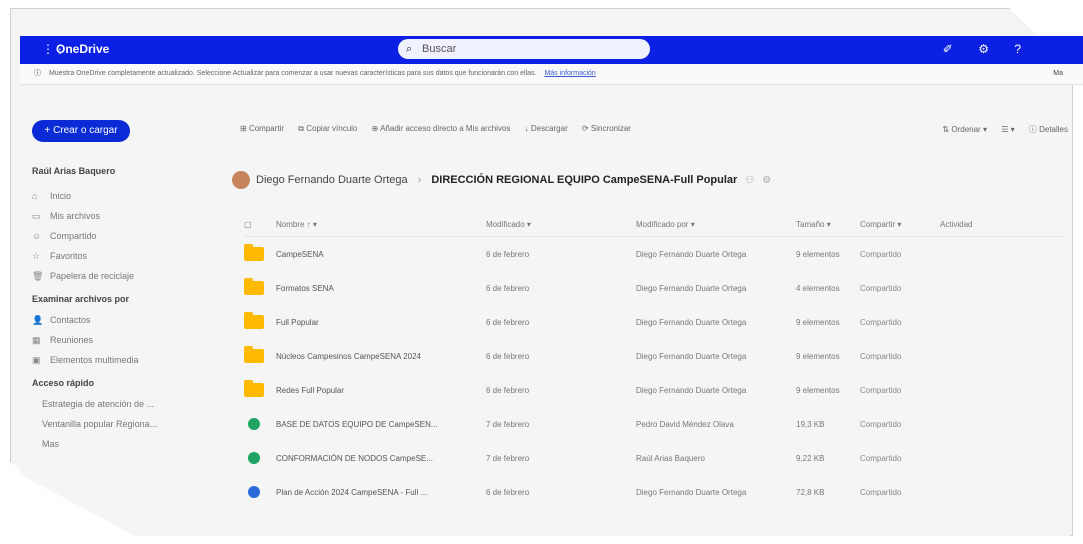 The width and height of the screenshot is (1083, 544). I want to click on app-name: OneDrive, so click(82, 49).